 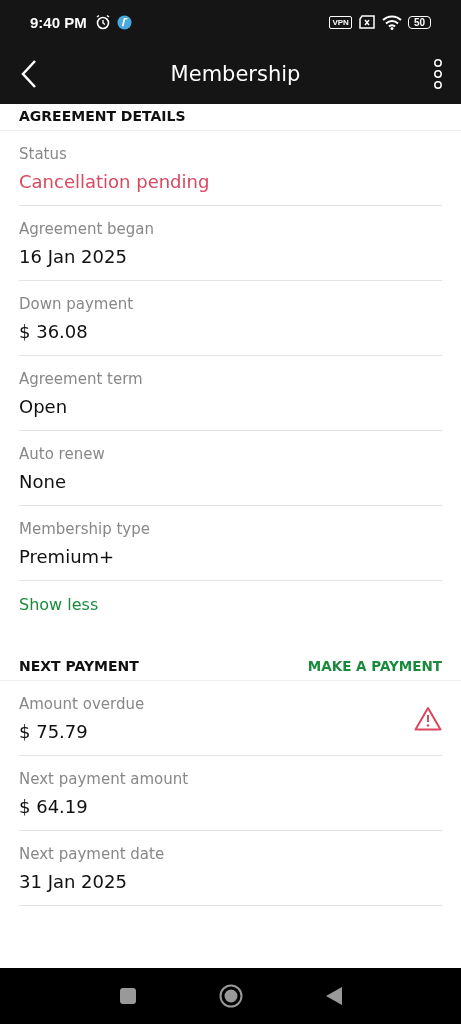 I want to click on field-label: Membership type, so click(x=85, y=528).